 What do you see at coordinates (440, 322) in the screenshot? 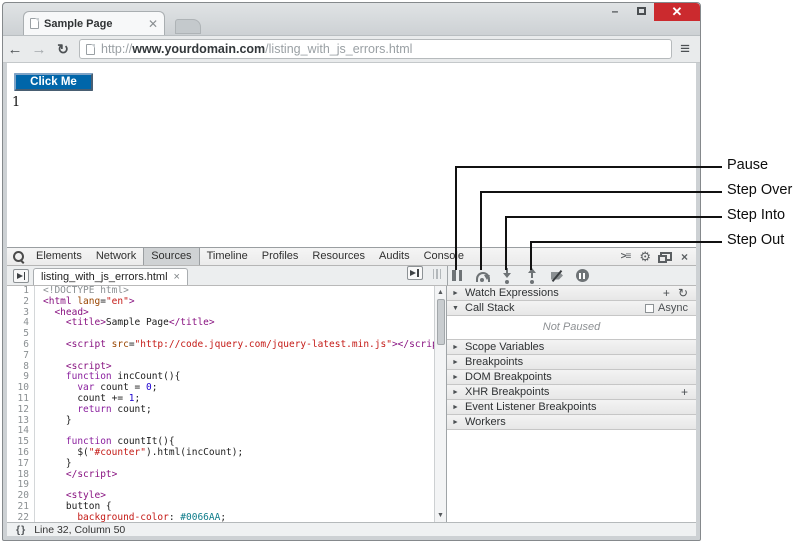
I see `scrollbar-thumb` at bounding box center [440, 322].